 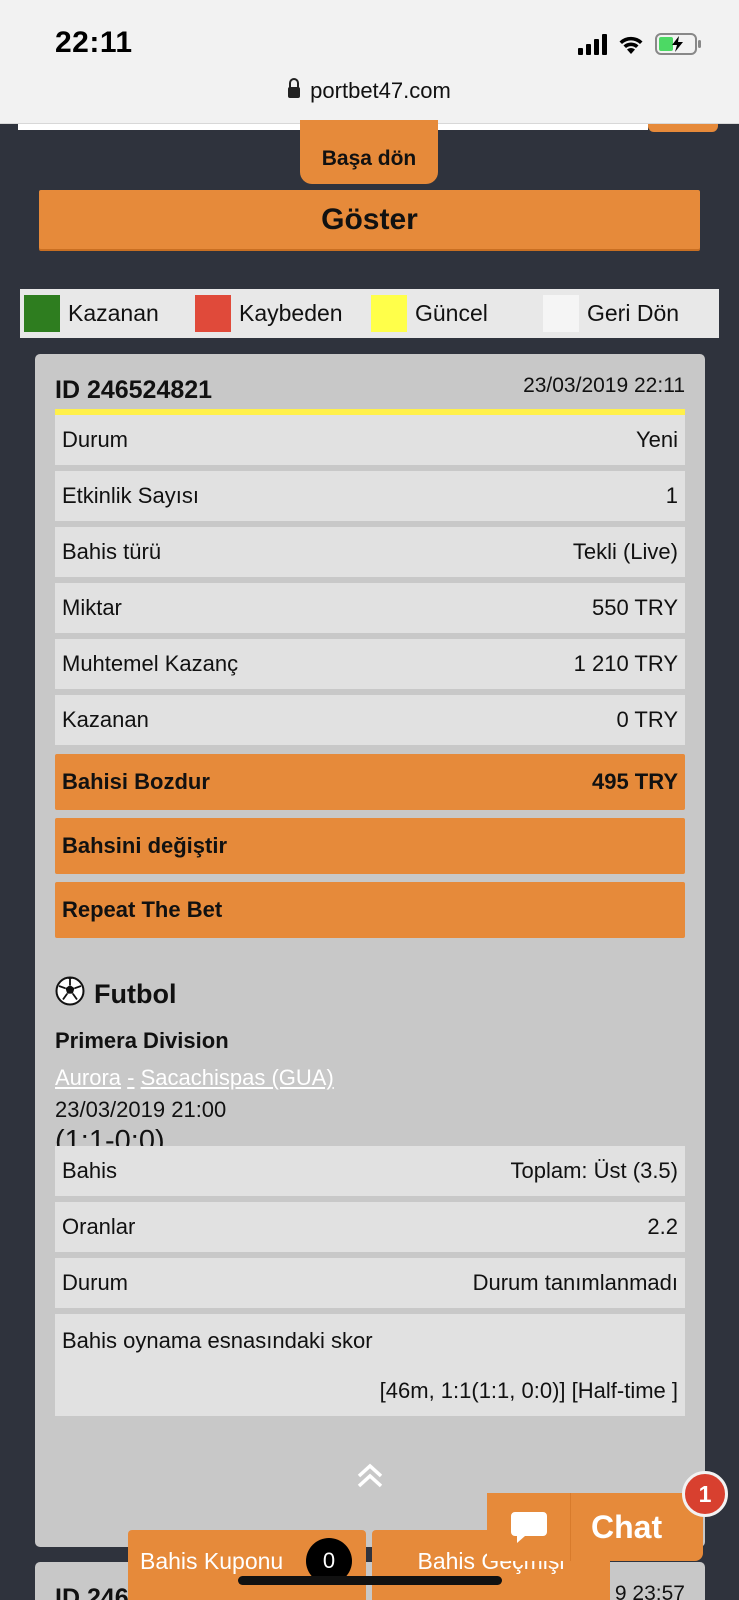 What do you see at coordinates (105, 719) in the screenshot?
I see `detail-label: Kazanan` at bounding box center [105, 719].